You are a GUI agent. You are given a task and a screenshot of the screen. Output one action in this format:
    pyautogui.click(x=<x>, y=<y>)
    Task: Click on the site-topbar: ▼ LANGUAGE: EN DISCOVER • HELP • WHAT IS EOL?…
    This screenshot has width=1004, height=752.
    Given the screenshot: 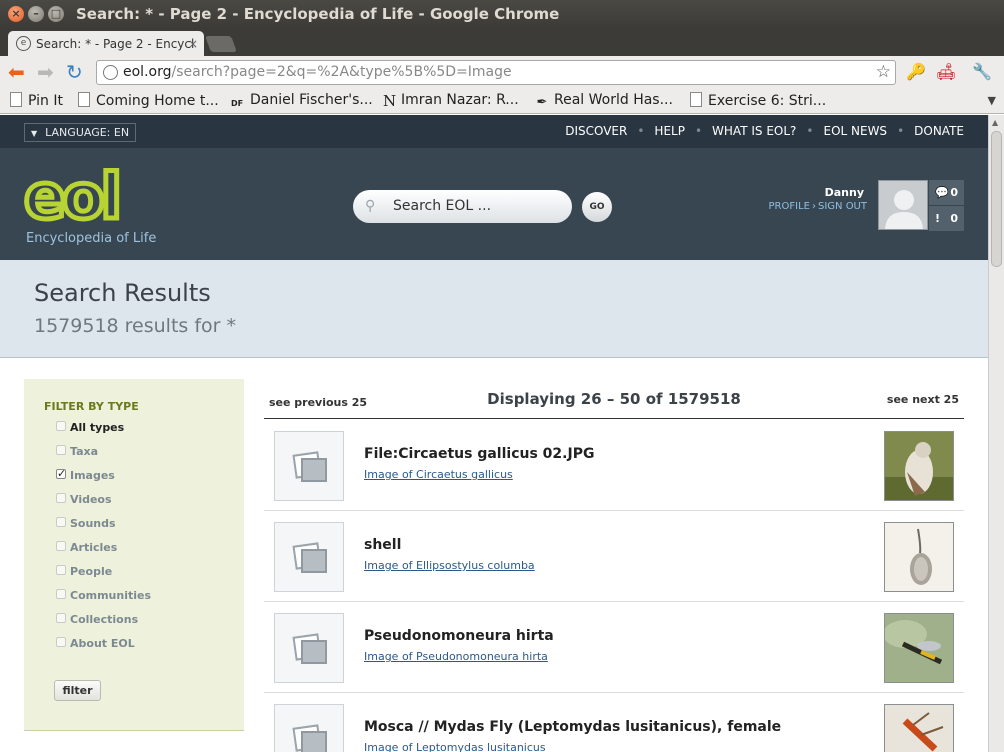 What is the action you would take?
    pyautogui.click(x=494, y=131)
    